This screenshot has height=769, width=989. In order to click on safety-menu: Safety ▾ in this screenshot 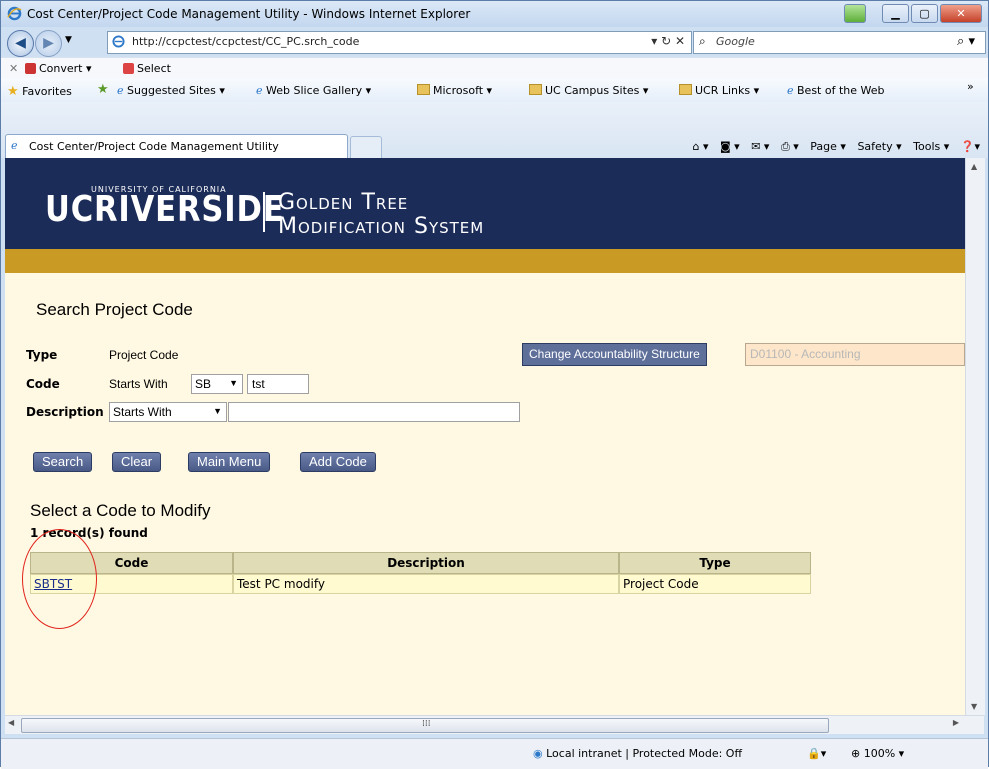, I will do `click(879, 146)`.